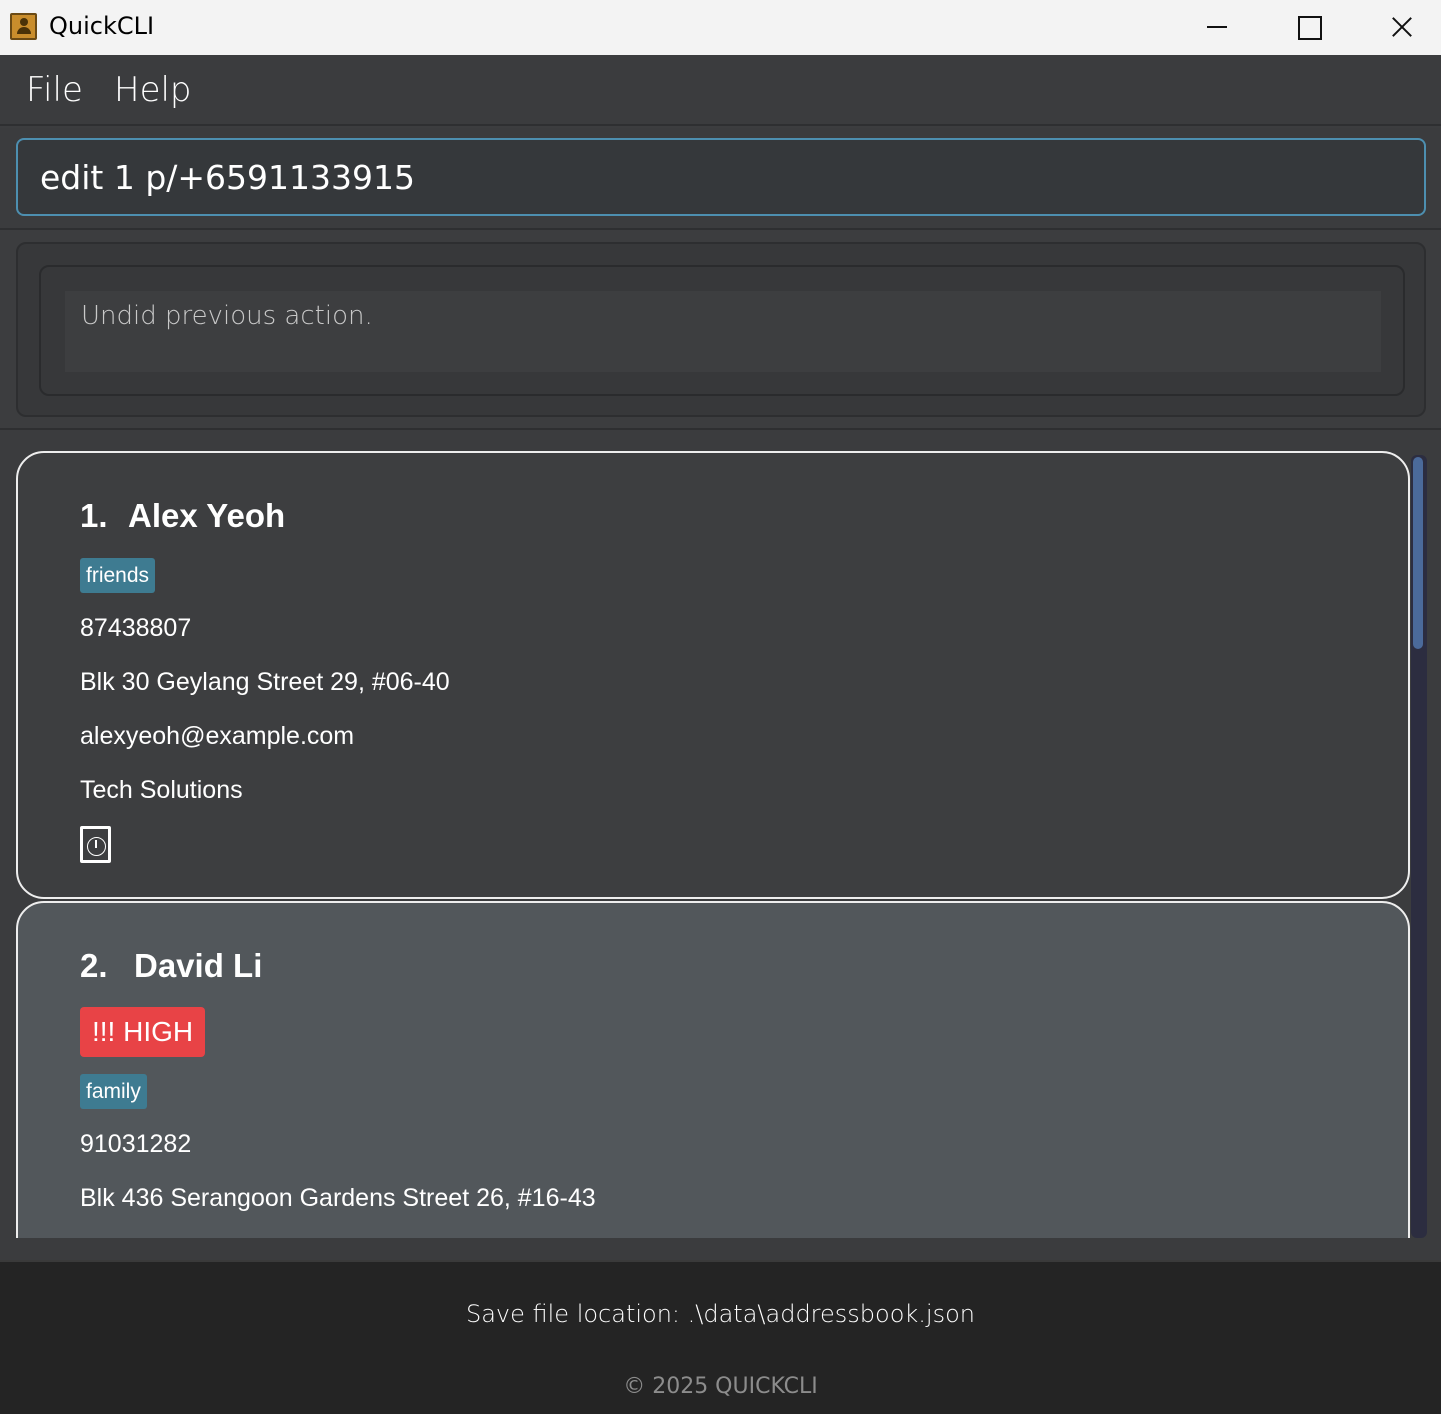 The height and width of the screenshot is (1414, 1441). What do you see at coordinates (1397, 27) in the screenshot?
I see `close-button` at bounding box center [1397, 27].